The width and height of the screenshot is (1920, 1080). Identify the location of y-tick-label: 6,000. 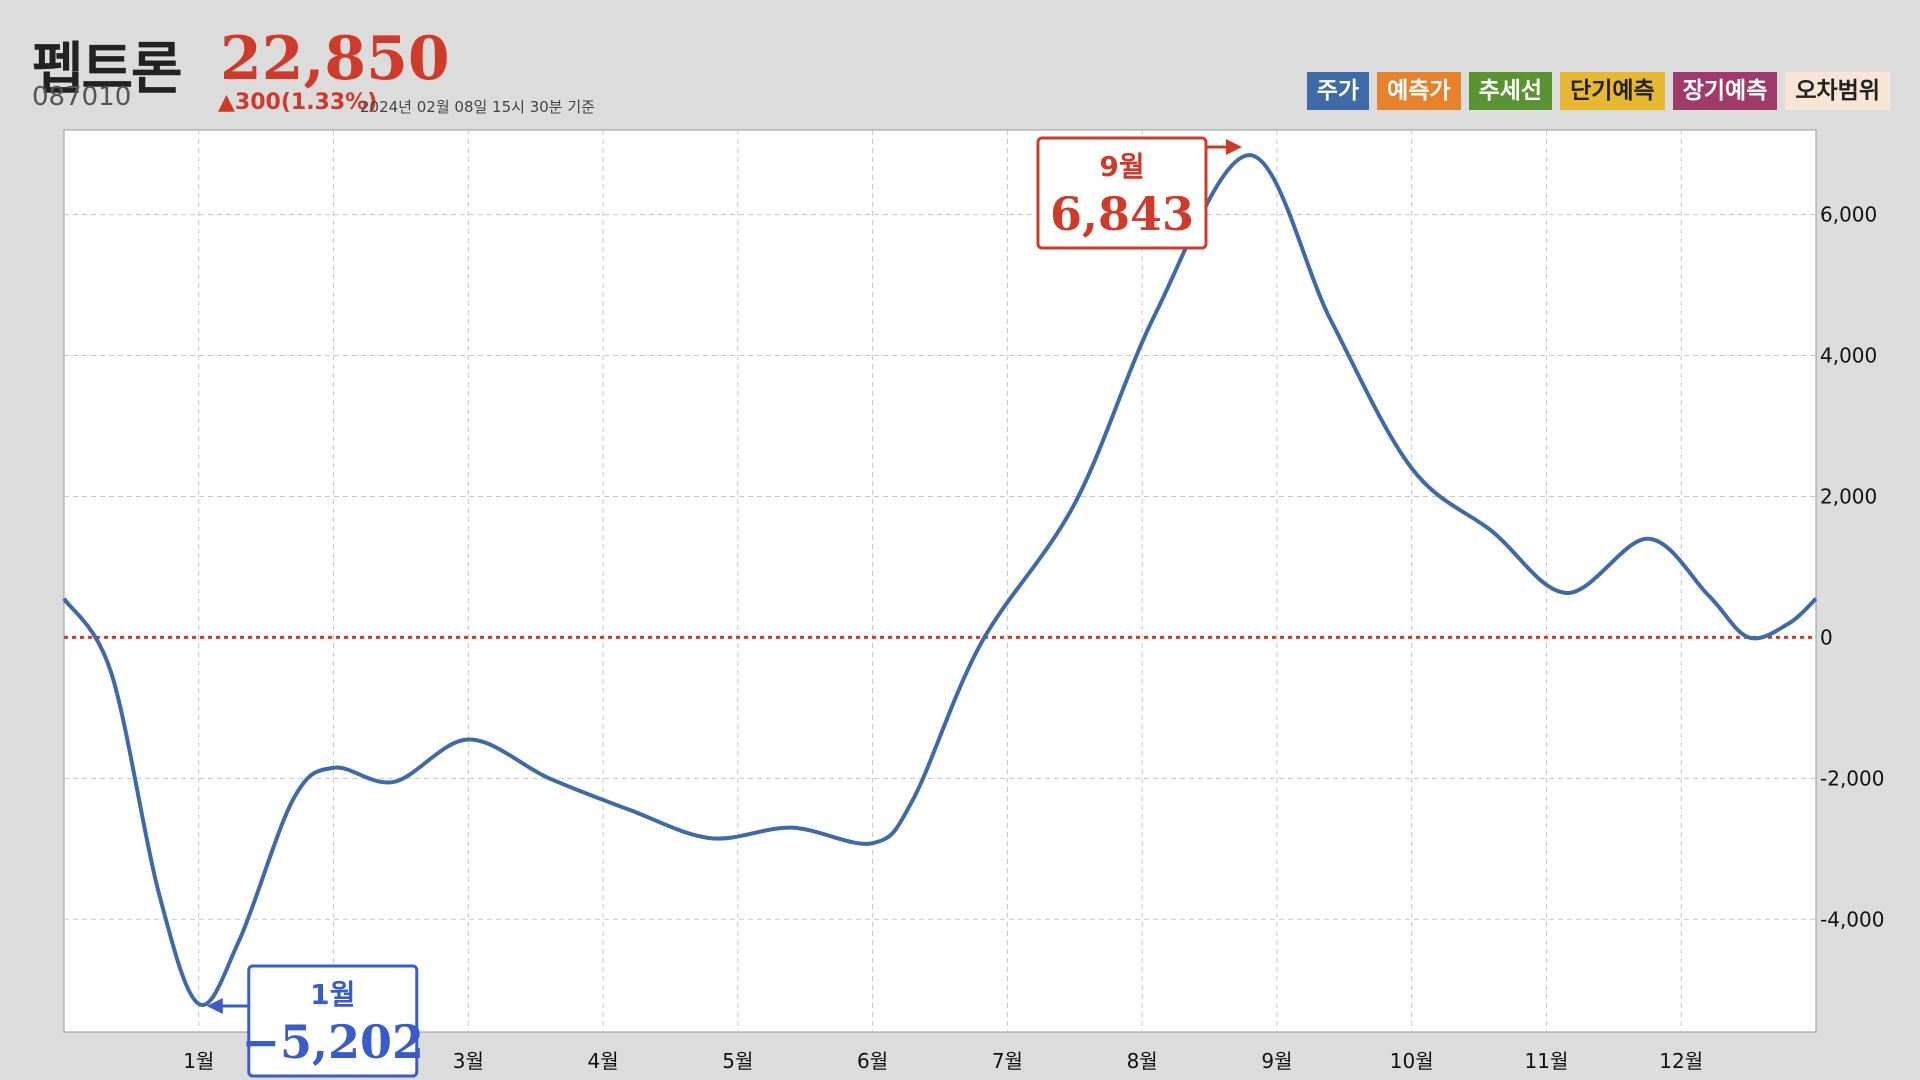
(1848, 215).